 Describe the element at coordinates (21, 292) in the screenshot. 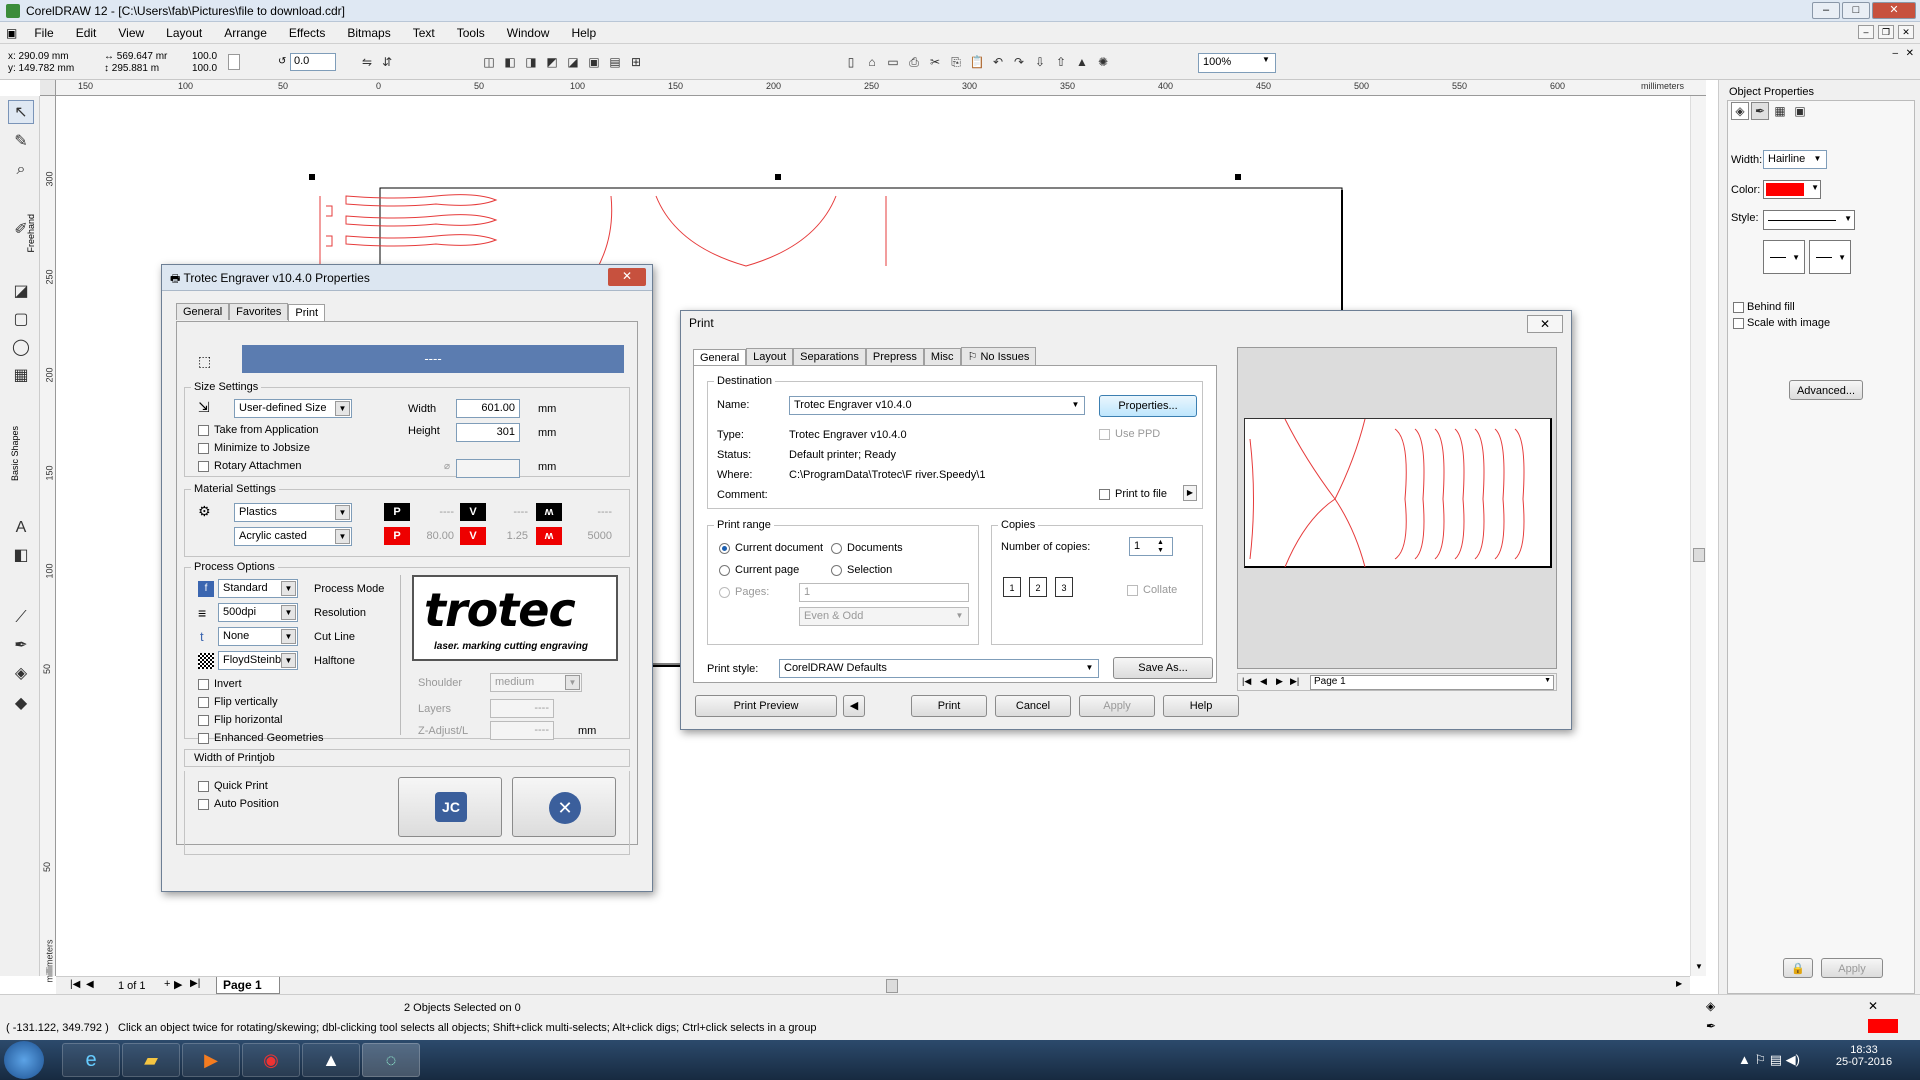

I see `smart-fill-icon: ◪` at that location.